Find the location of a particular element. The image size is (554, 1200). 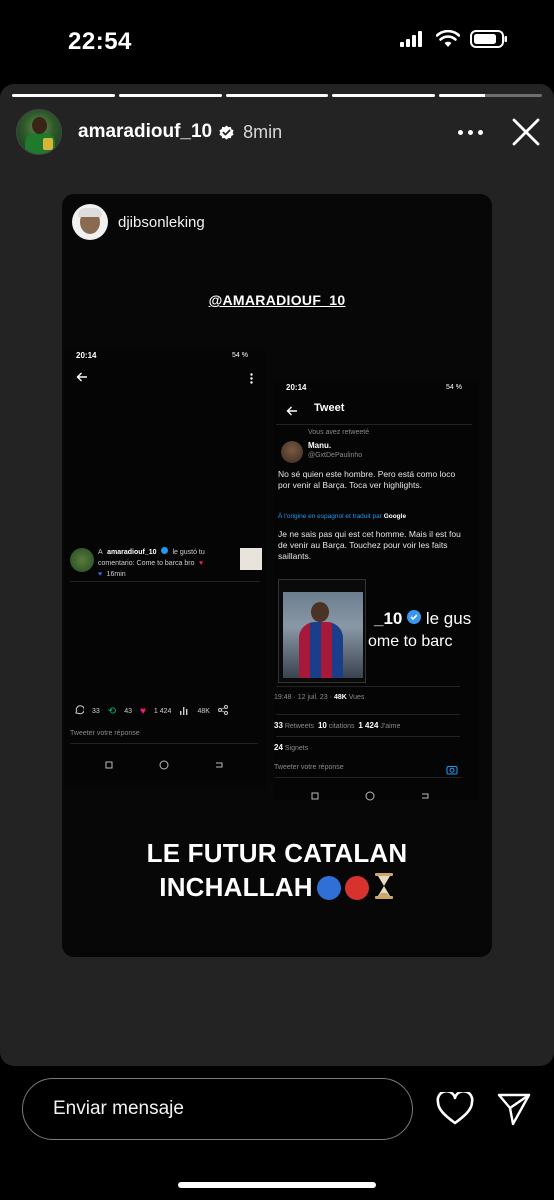

tweet-meta: 19:48 · 12 juil. 23 · 48K Vues is located at coordinates (319, 697).